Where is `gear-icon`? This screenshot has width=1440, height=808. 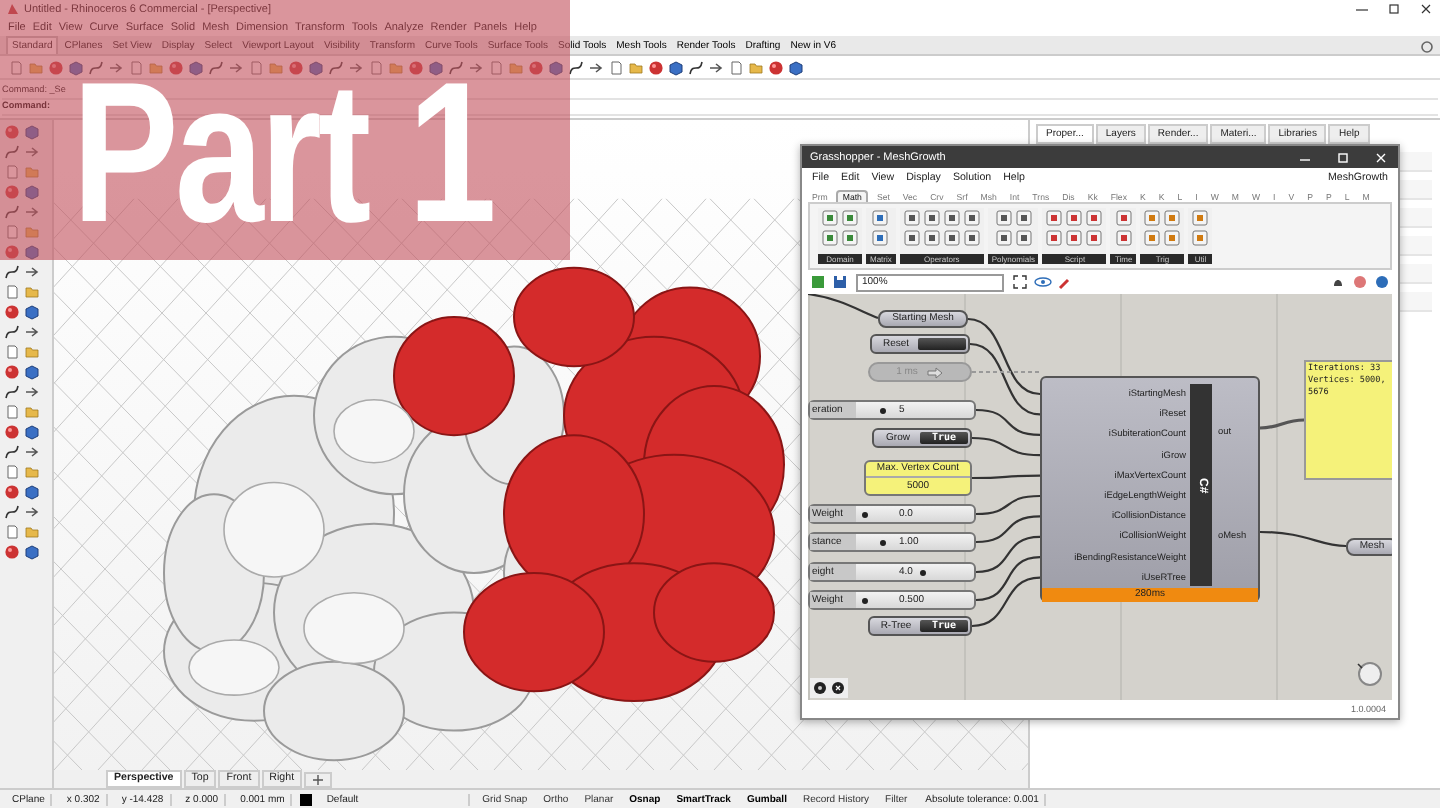
gear-icon is located at coordinates (820, 688).